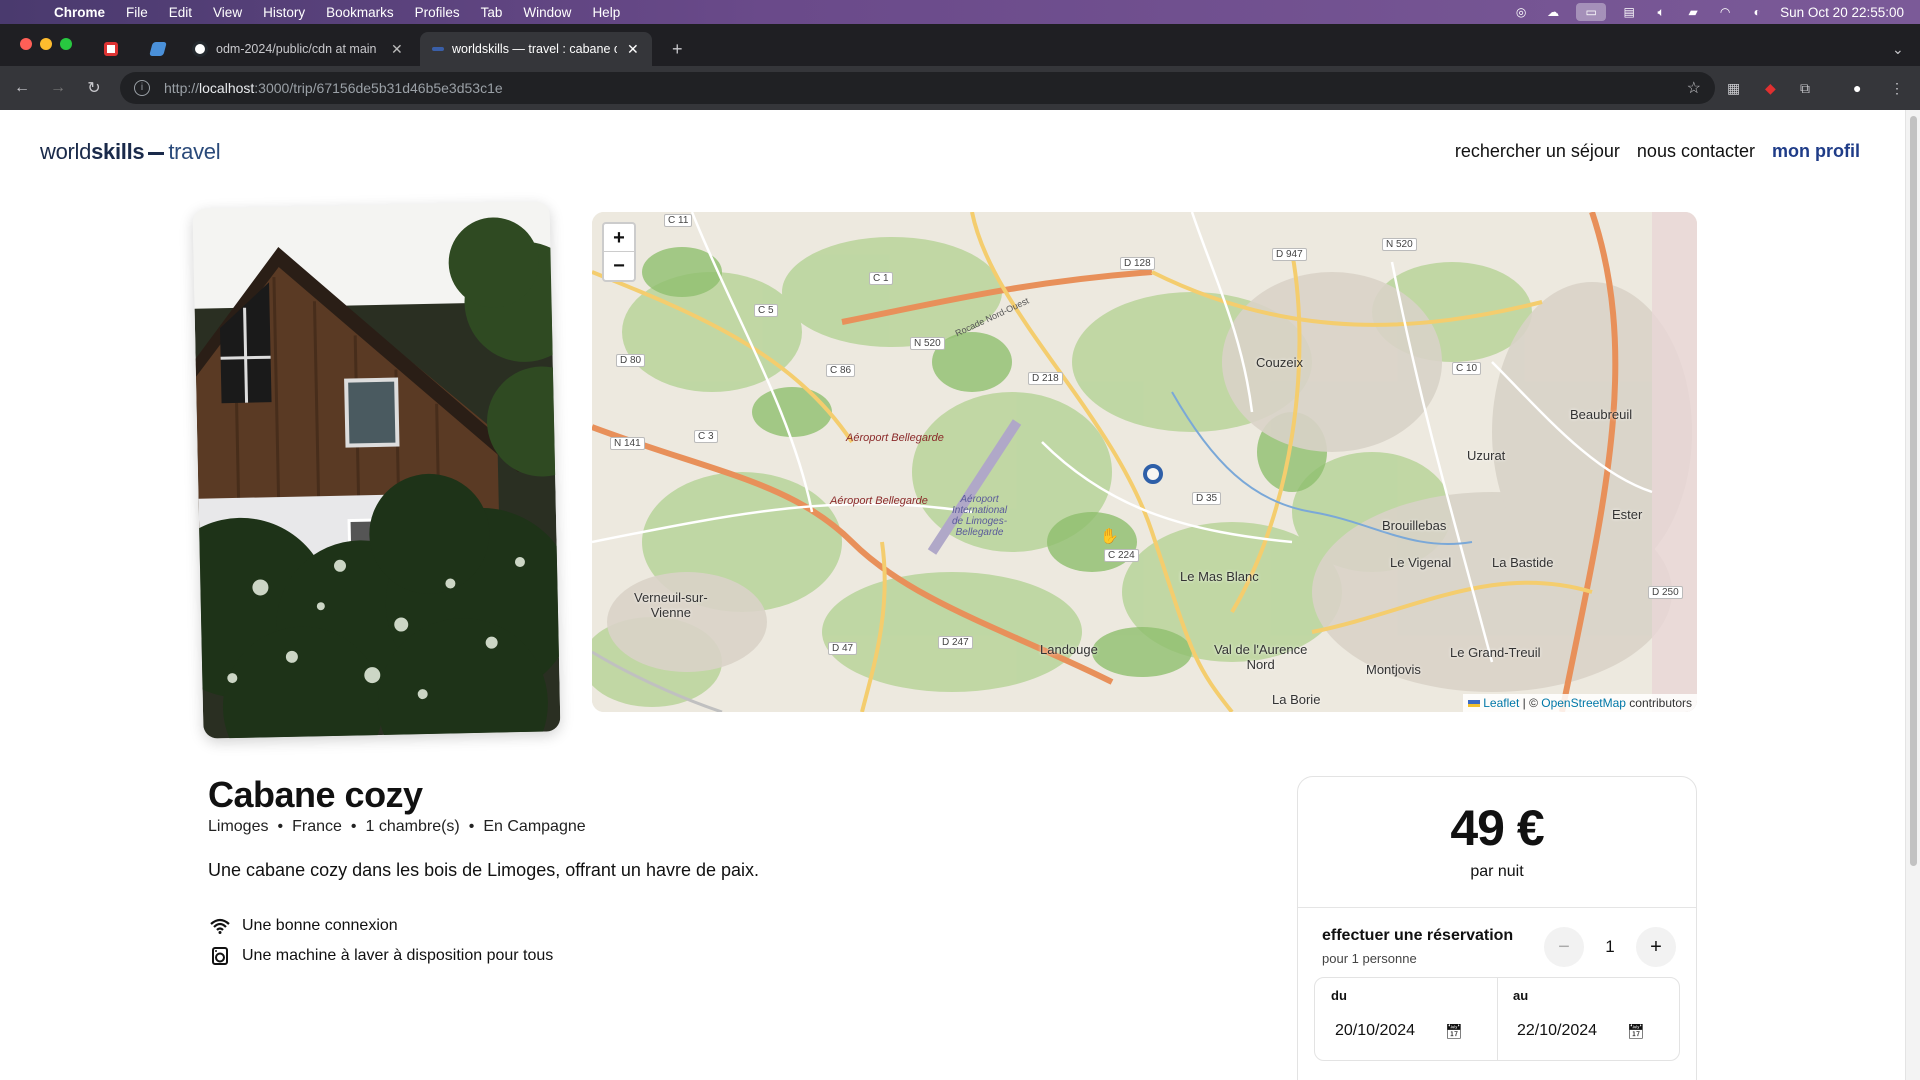  I want to click on tab-search-chevron-icon: ⌄, so click(1898, 49).